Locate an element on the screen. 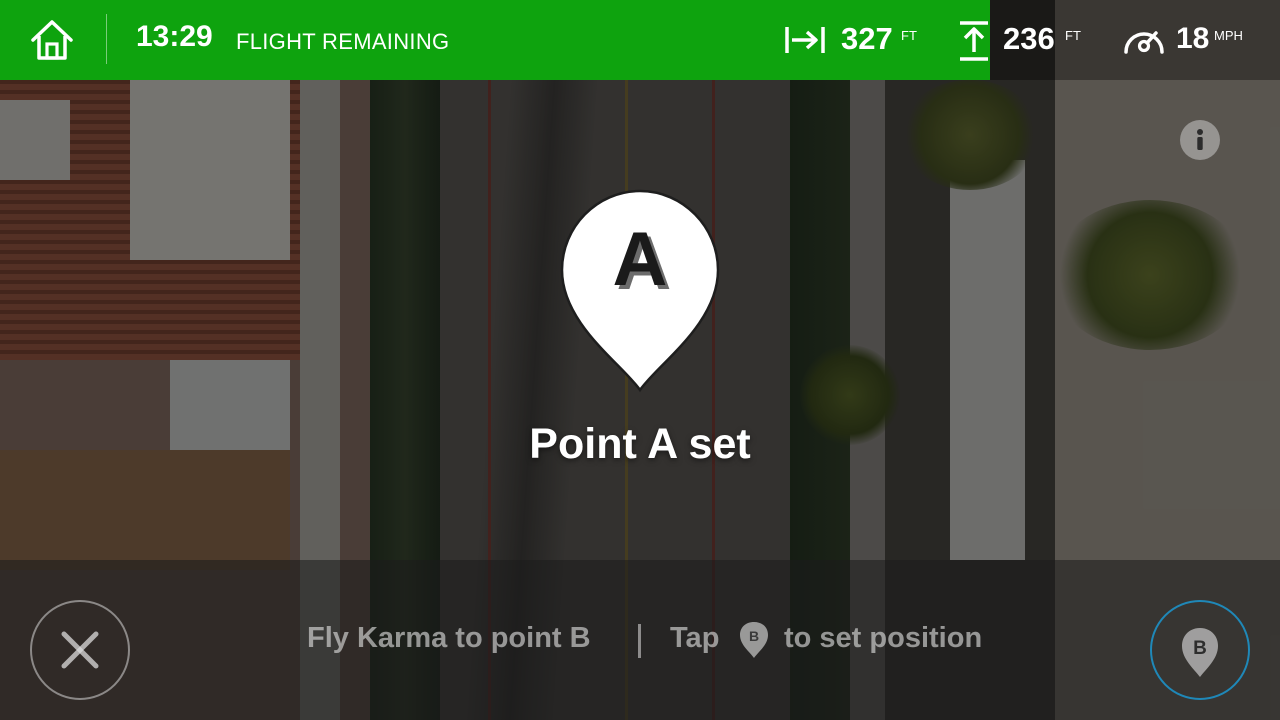  flight-remaining-label: FLIGHT REMAINING is located at coordinates (343, 41).